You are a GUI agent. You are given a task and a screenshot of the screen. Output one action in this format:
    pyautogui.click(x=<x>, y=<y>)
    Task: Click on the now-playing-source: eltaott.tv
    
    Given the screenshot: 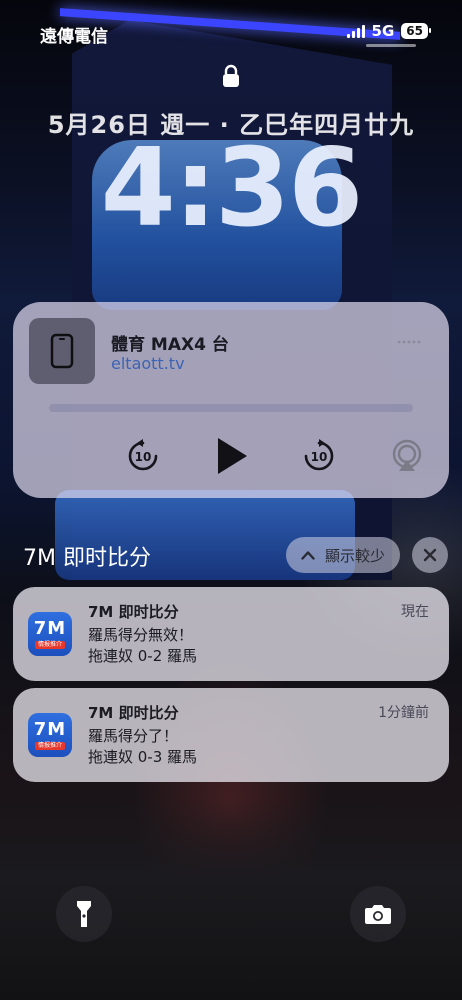 What is the action you would take?
    pyautogui.click(x=148, y=363)
    